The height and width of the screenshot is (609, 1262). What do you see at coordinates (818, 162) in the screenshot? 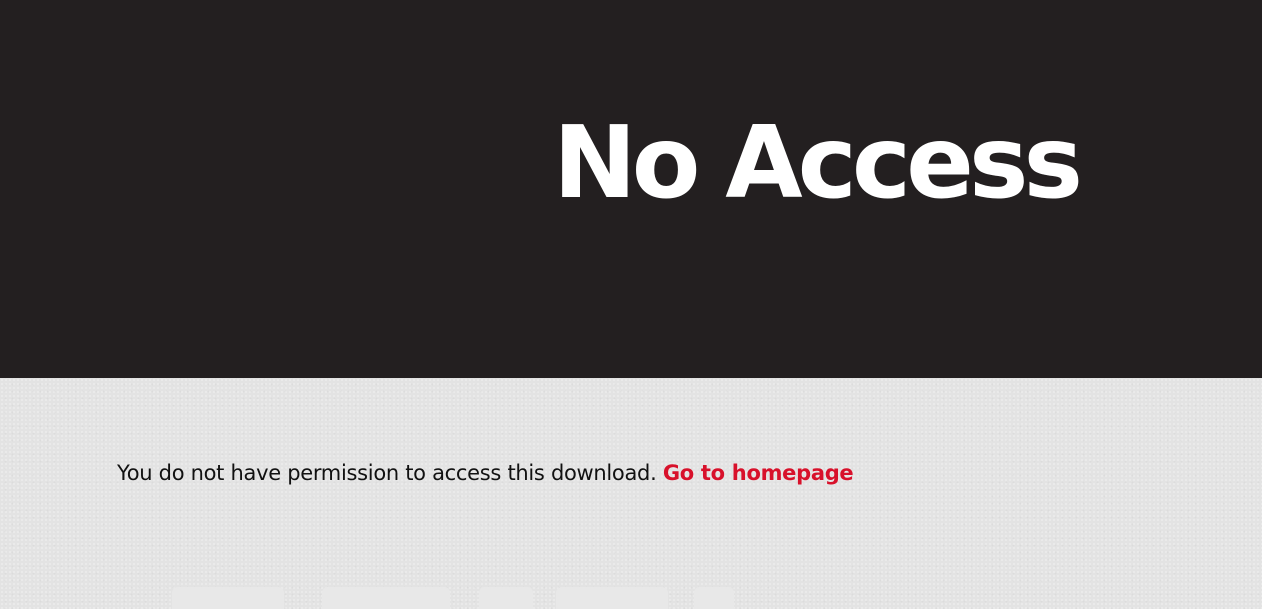
I see `page-title: No Access` at bounding box center [818, 162].